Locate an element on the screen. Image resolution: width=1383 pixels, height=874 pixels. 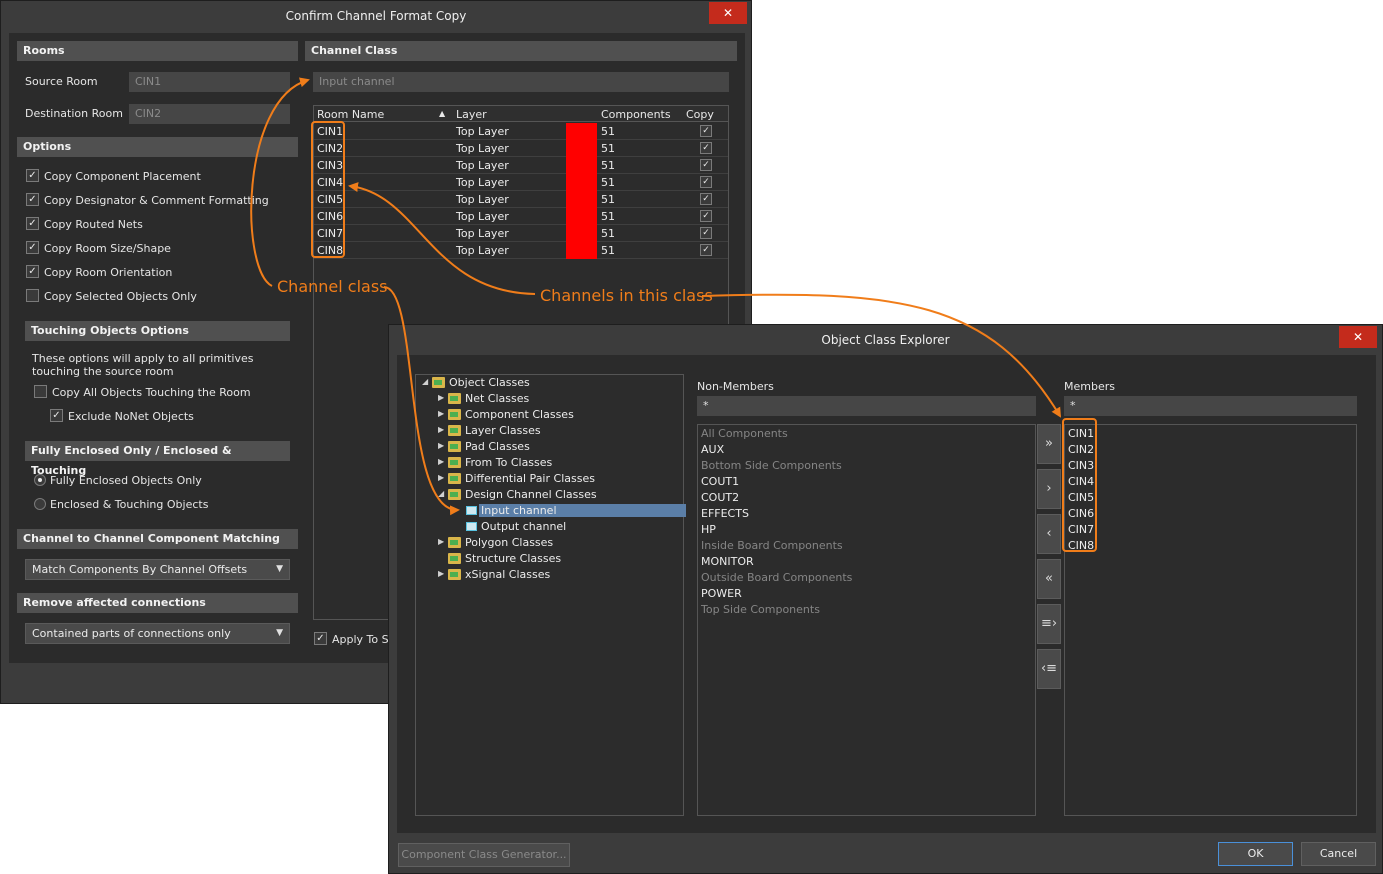
fully-enclosed-radio is located at coordinates (40, 480).